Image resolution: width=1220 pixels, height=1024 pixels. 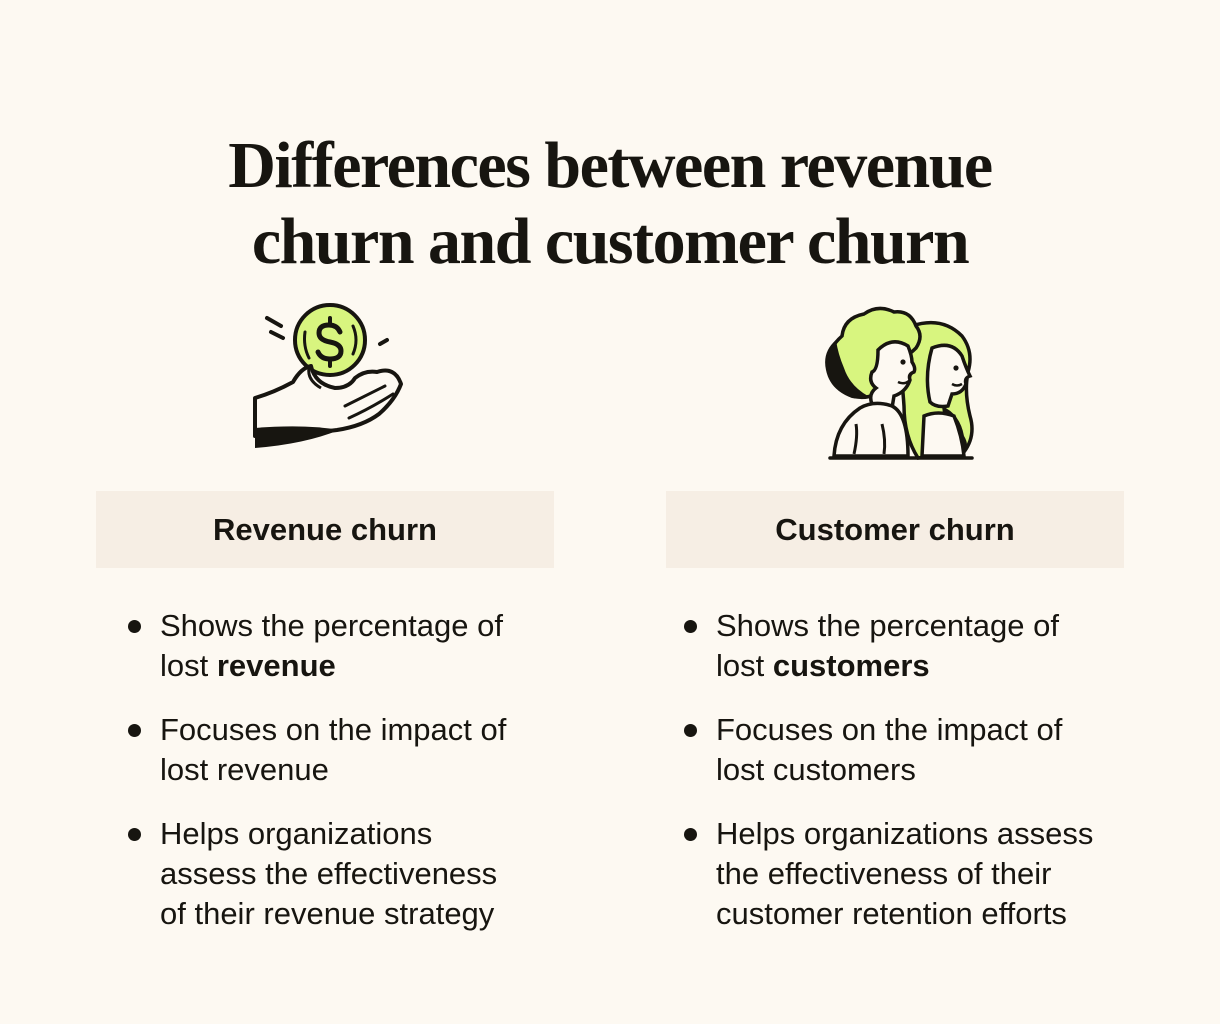 What do you see at coordinates (905, 833) in the screenshot?
I see `bullet-text: Helps organizations assess` at bounding box center [905, 833].